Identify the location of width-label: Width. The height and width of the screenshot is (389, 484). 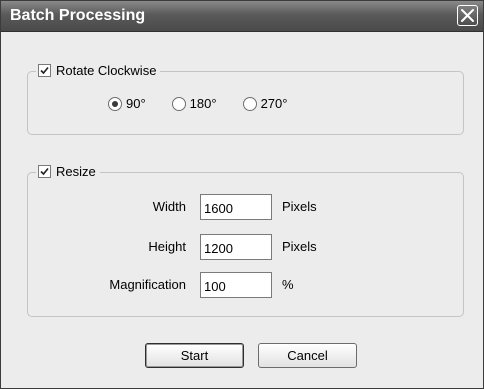
(169, 206).